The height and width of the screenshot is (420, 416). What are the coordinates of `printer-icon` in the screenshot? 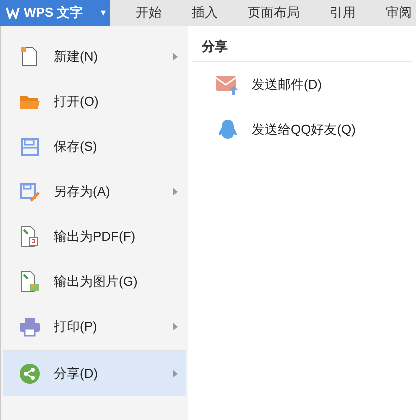 It's located at (30, 327).